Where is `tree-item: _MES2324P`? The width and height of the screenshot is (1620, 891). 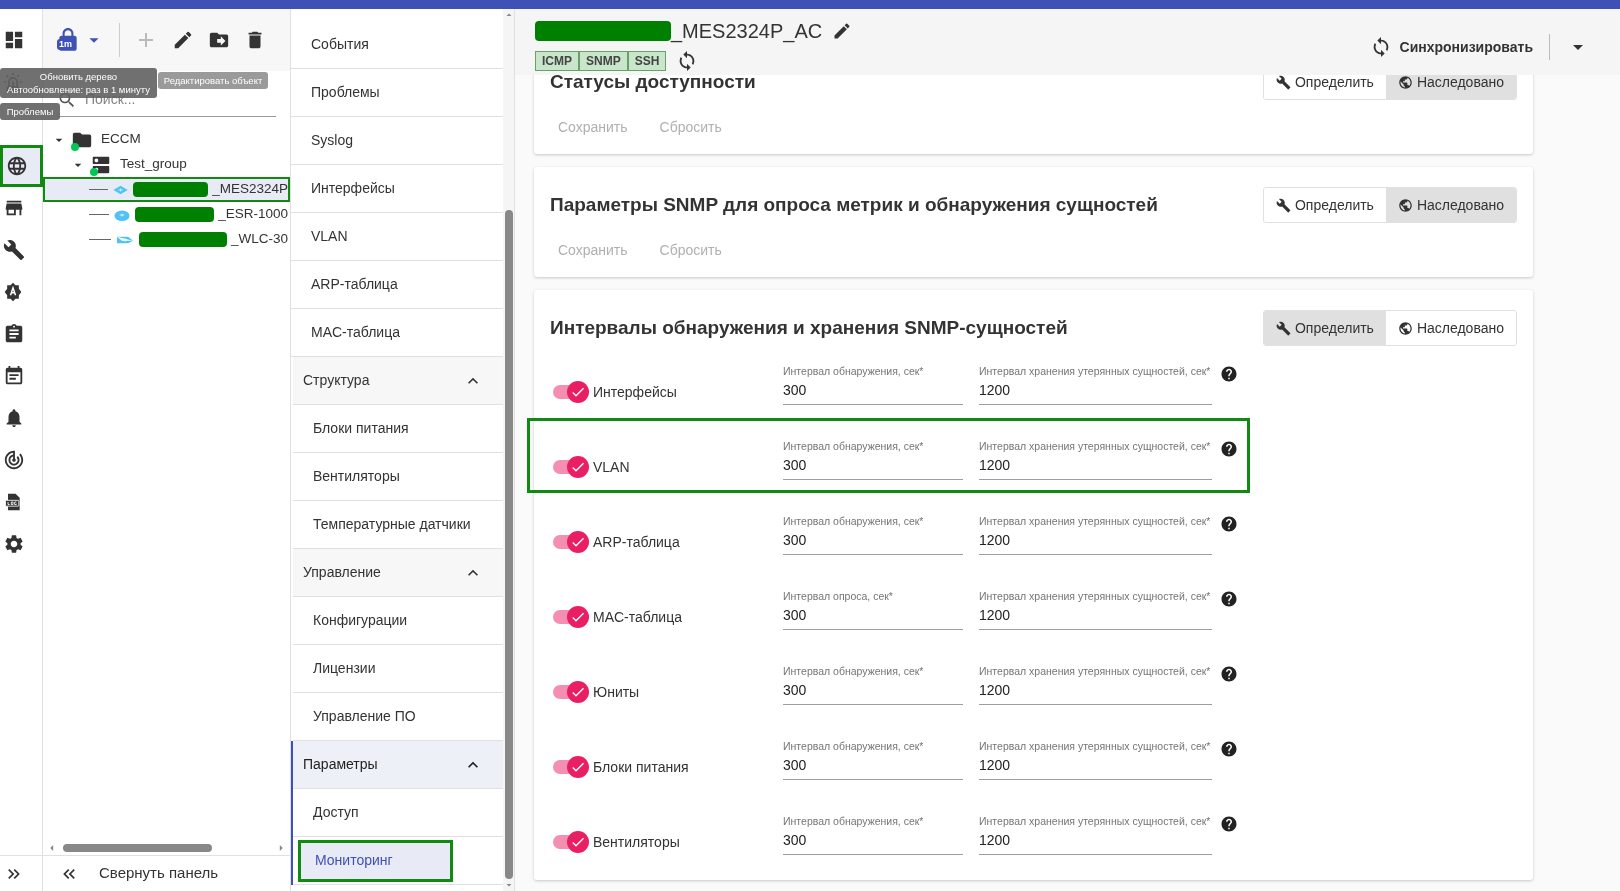
tree-item: _MES2324P is located at coordinates (166, 189).